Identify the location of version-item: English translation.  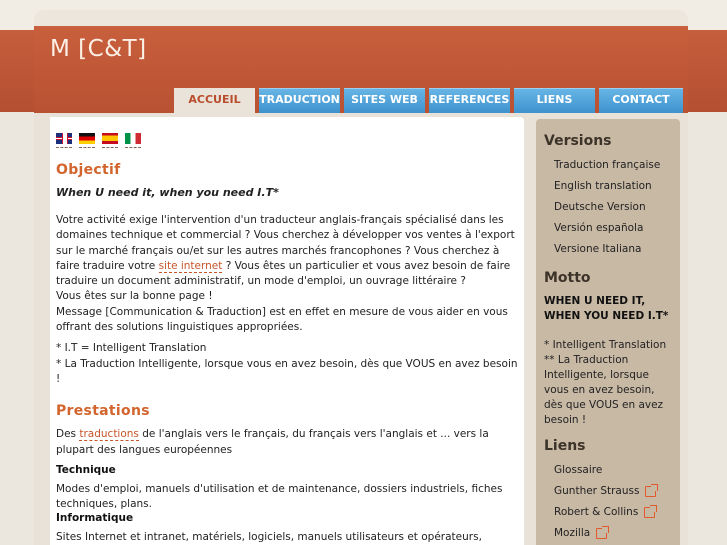
(608, 188).